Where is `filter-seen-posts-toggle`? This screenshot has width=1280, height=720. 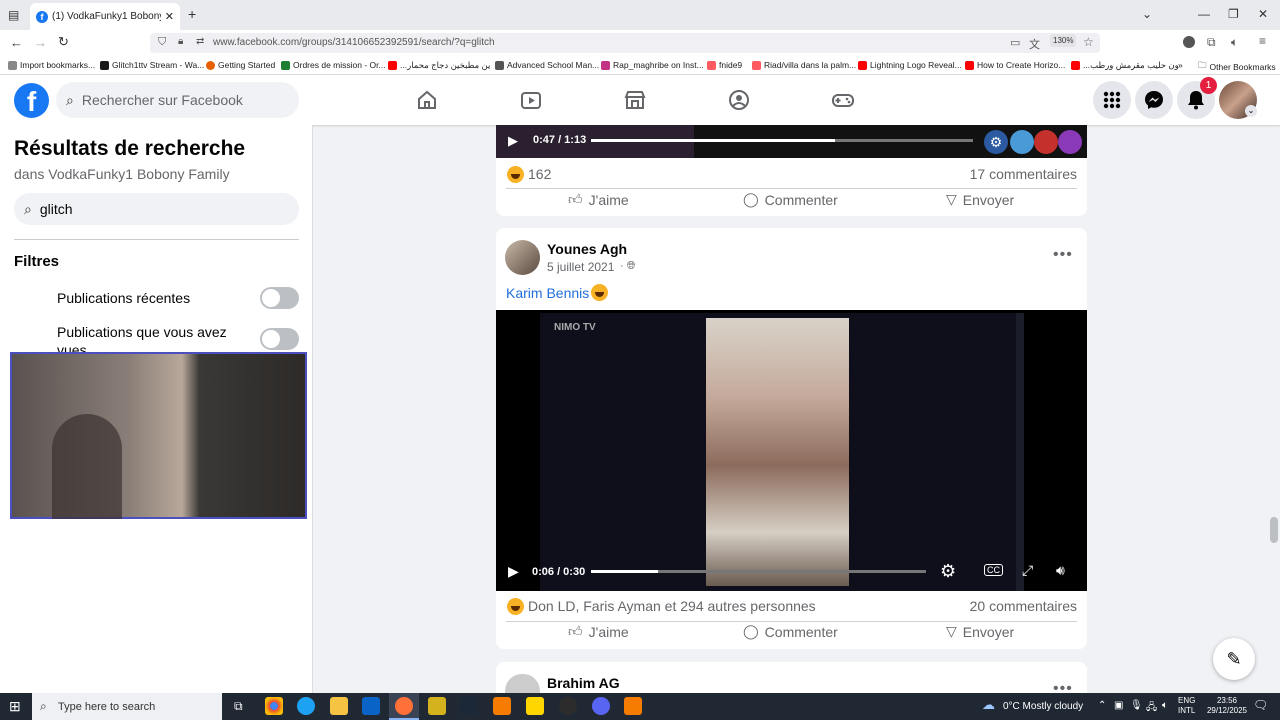
filter-seen-posts-toggle is located at coordinates (279, 339).